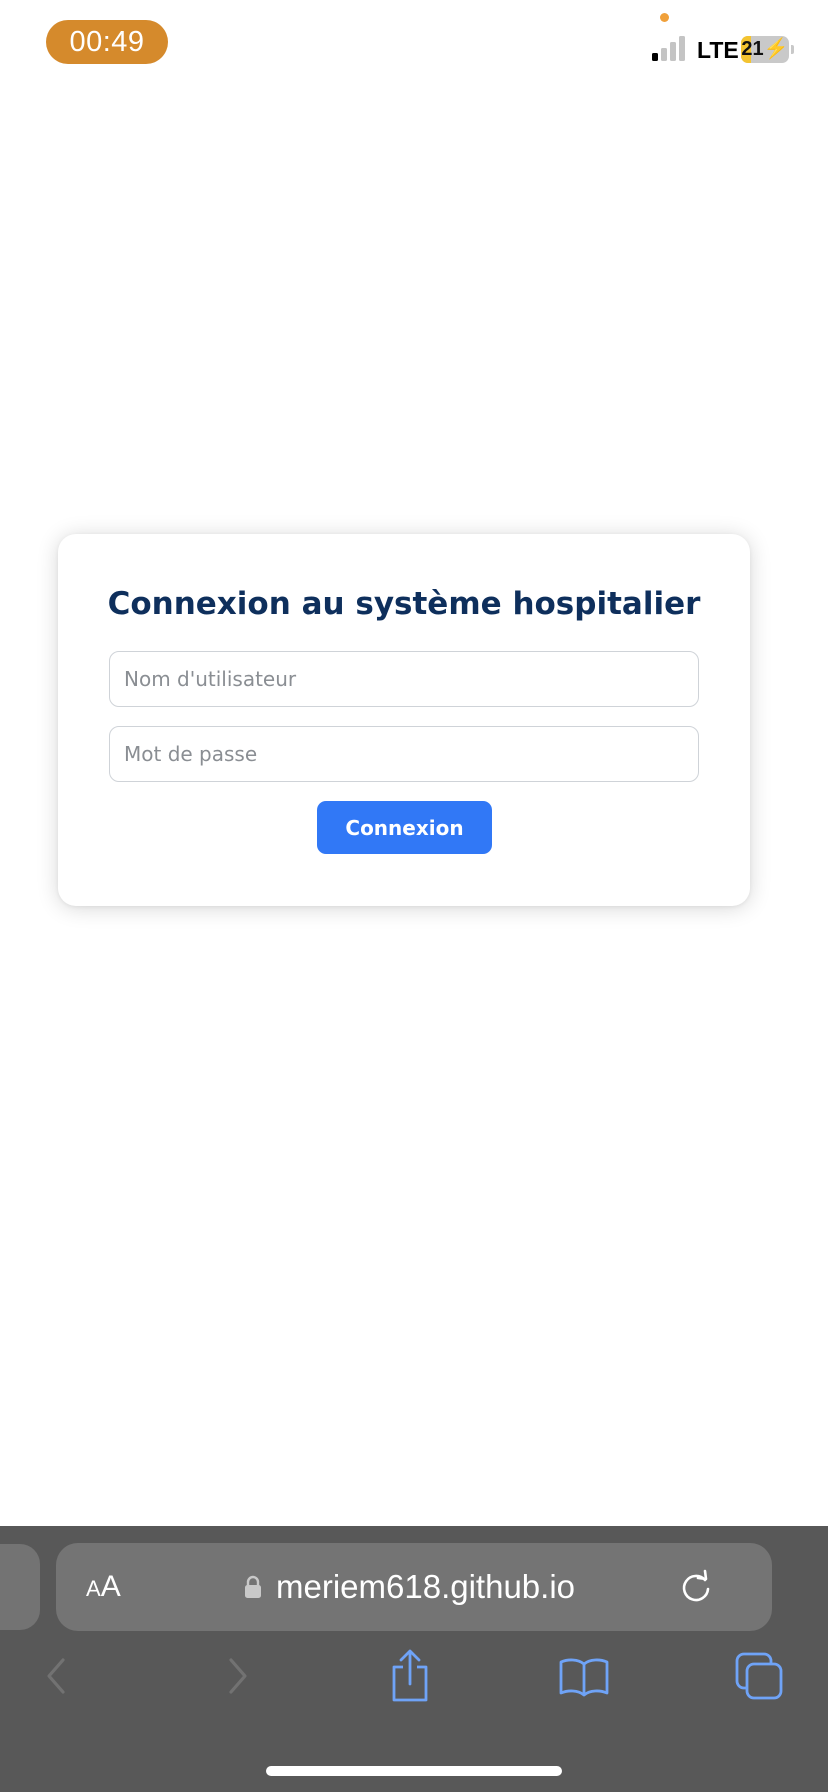  Describe the element at coordinates (584, 1676) in the screenshot. I see `bookmarks-icon` at that location.